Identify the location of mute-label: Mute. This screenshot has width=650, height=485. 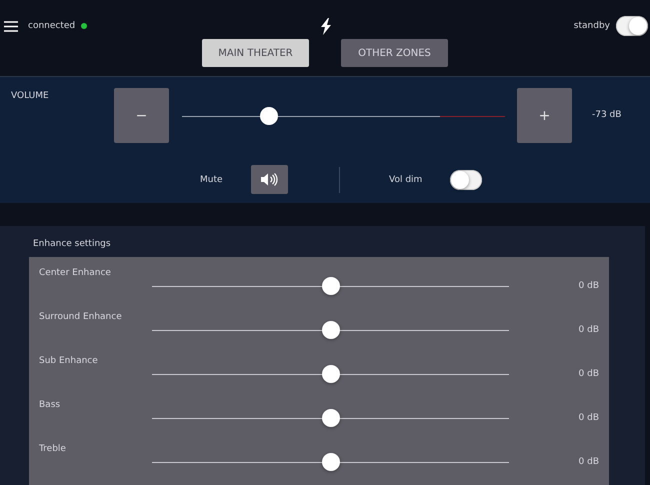
(212, 179).